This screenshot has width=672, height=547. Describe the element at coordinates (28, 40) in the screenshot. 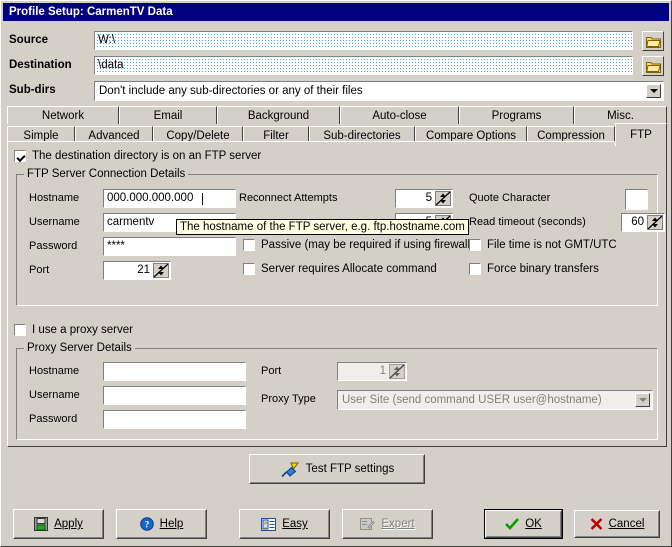

I see `source-label: Source` at that location.